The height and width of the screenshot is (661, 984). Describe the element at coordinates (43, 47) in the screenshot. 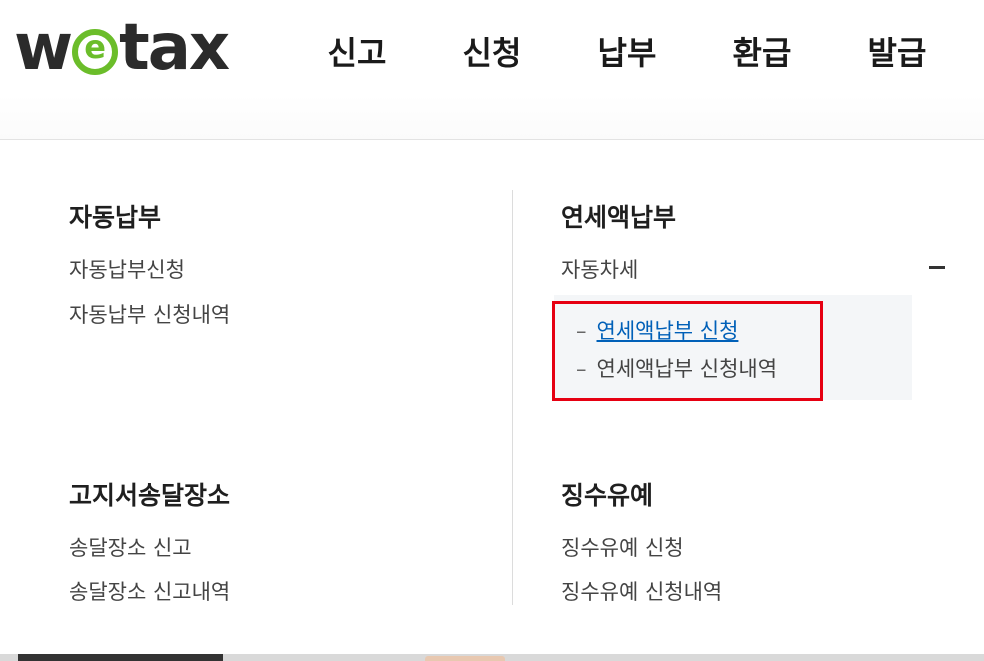

I see `logo-prefix: w` at that location.